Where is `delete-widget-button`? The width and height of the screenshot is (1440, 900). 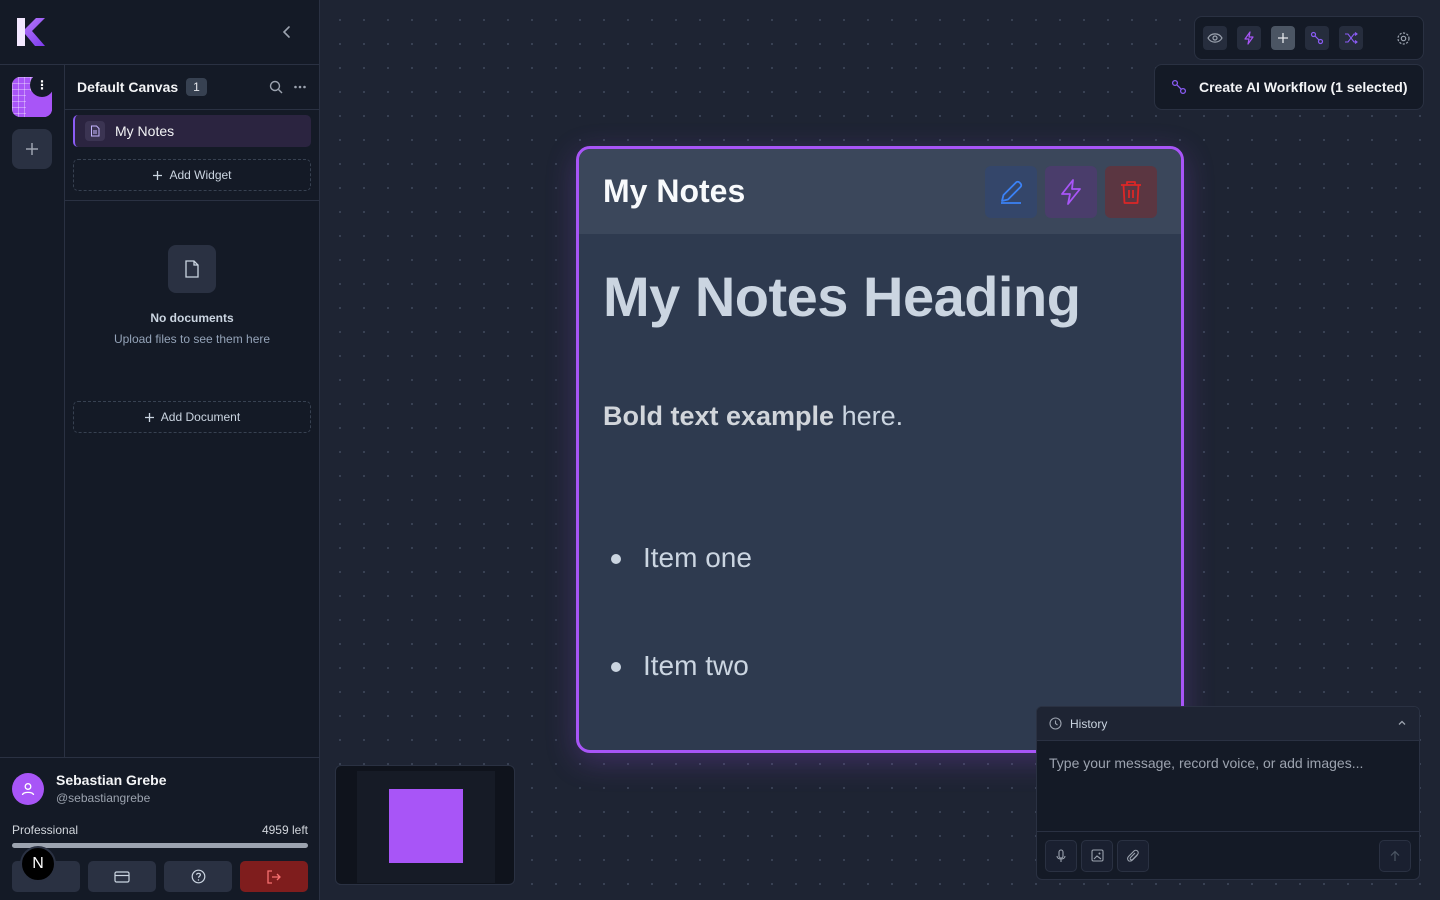
delete-widget-button is located at coordinates (1131, 191).